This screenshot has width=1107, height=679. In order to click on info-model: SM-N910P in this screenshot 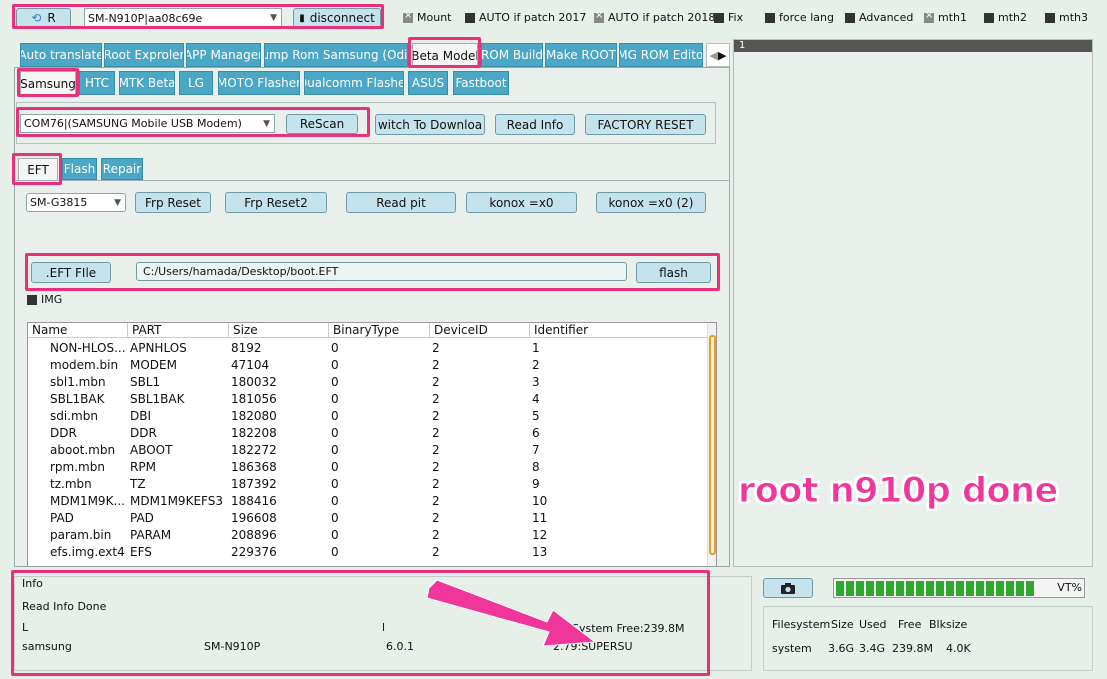, I will do `click(232, 646)`.